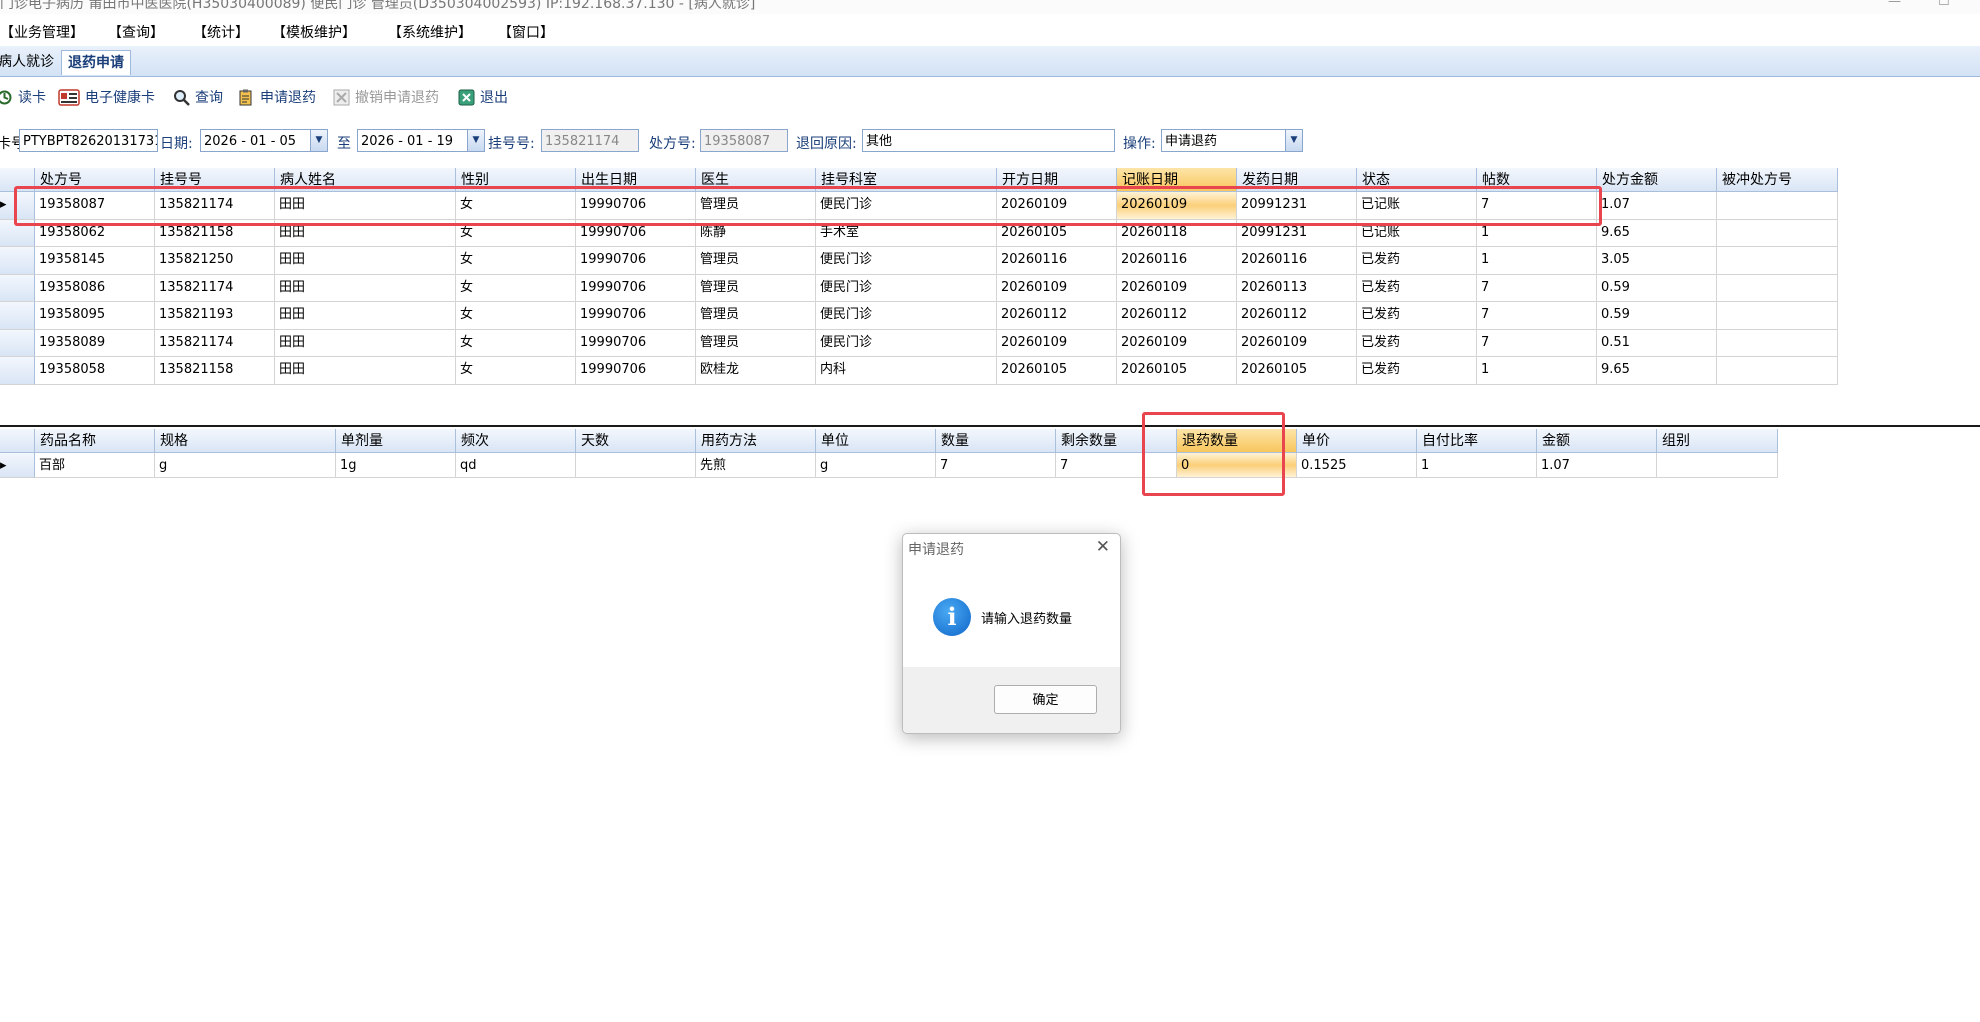 This screenshot has width=1980, height=1022. Describe the element at coordinates (198, 97) in the screenshot. I see `query-button: 查询` at that location.